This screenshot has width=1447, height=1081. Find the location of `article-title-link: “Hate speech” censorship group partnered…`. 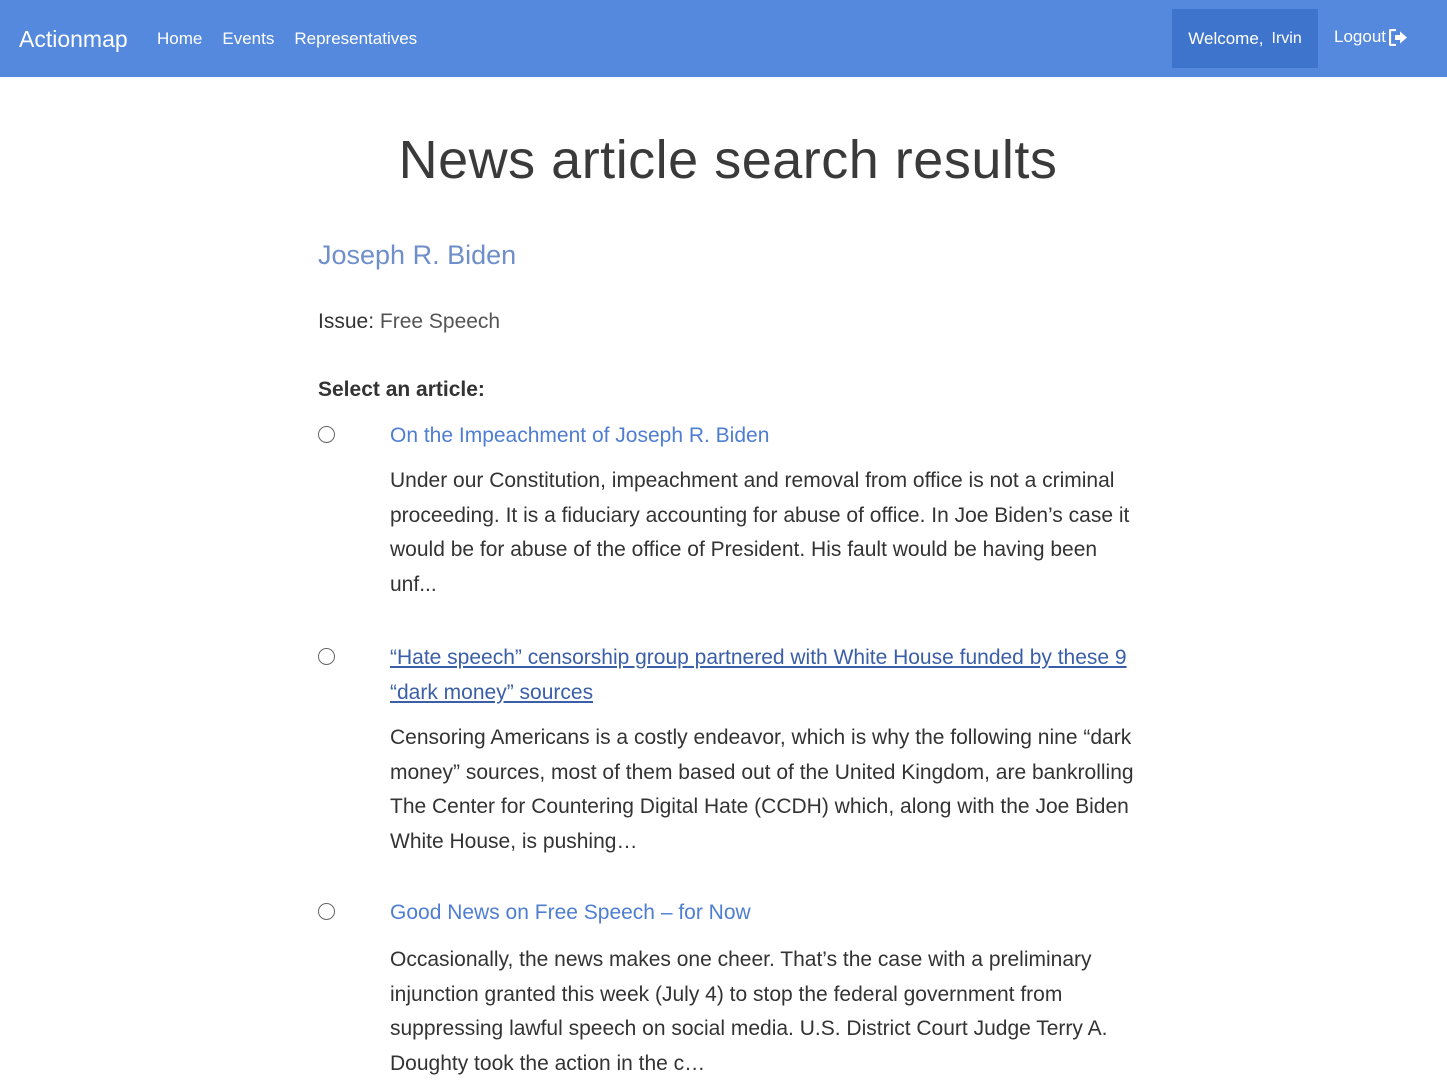

article-title-link: “Hate speech” censorship group partnered… is located at coordinates (765, 675).